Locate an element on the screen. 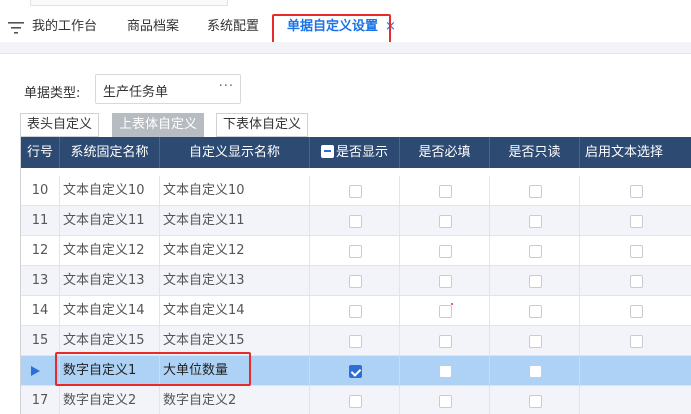  table-row: 13 文本自定义13 文本自定义13 is located at coordinates (356, 281).